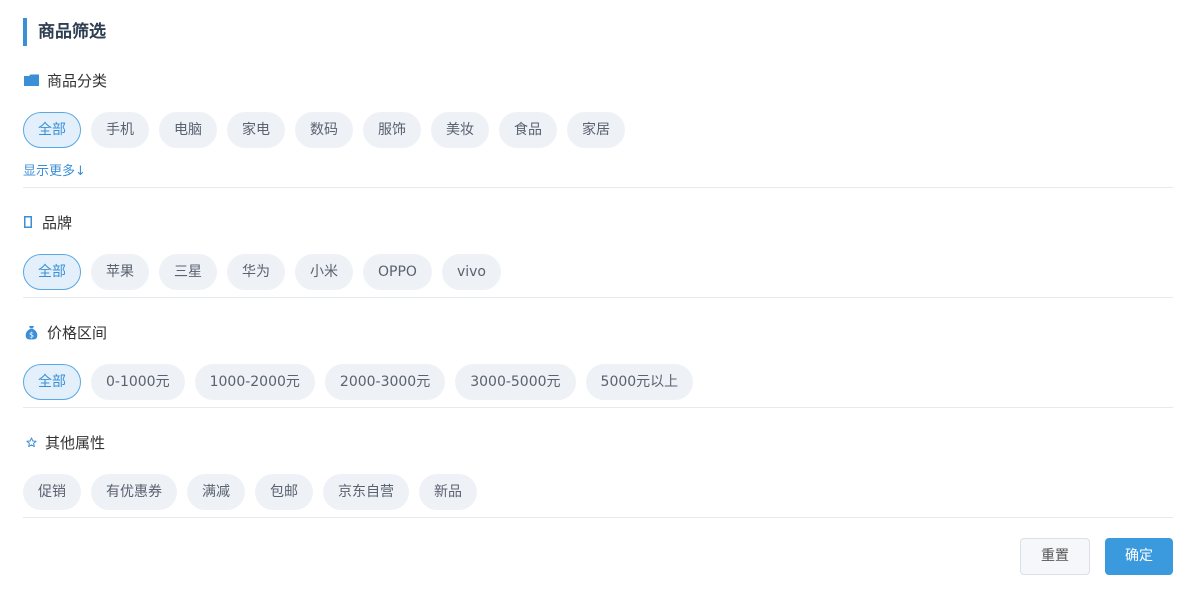  What do you see at coordinates (324, 272) in the screenshot?
I see `brand-tag-xiaomi: 小米` at bounding box center [324, 272].